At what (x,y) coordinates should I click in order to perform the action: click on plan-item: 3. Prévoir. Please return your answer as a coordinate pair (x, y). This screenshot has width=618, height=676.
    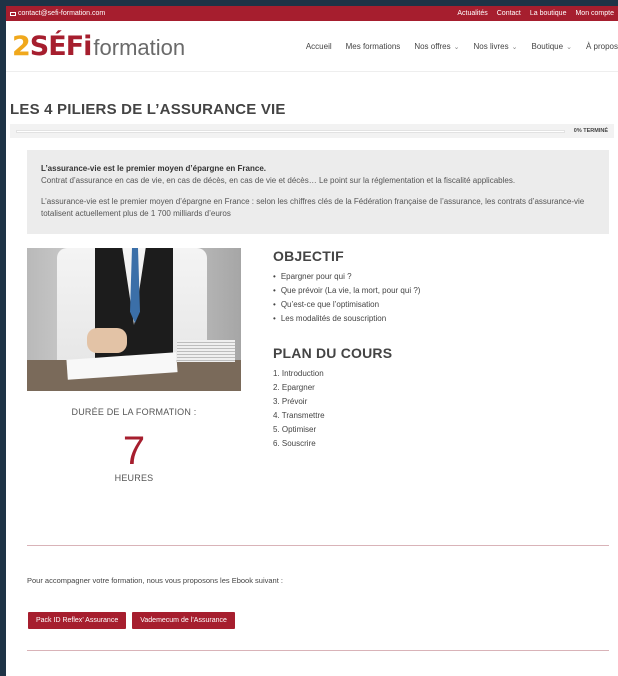
    Looking at the image, I should click on (433, 402).